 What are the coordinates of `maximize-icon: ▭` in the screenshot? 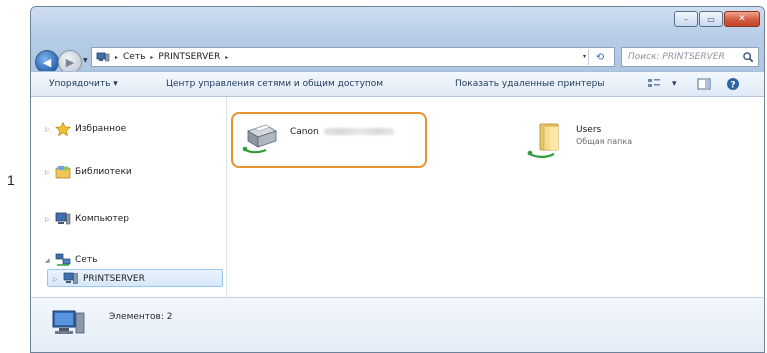 It's located at (711, 19).